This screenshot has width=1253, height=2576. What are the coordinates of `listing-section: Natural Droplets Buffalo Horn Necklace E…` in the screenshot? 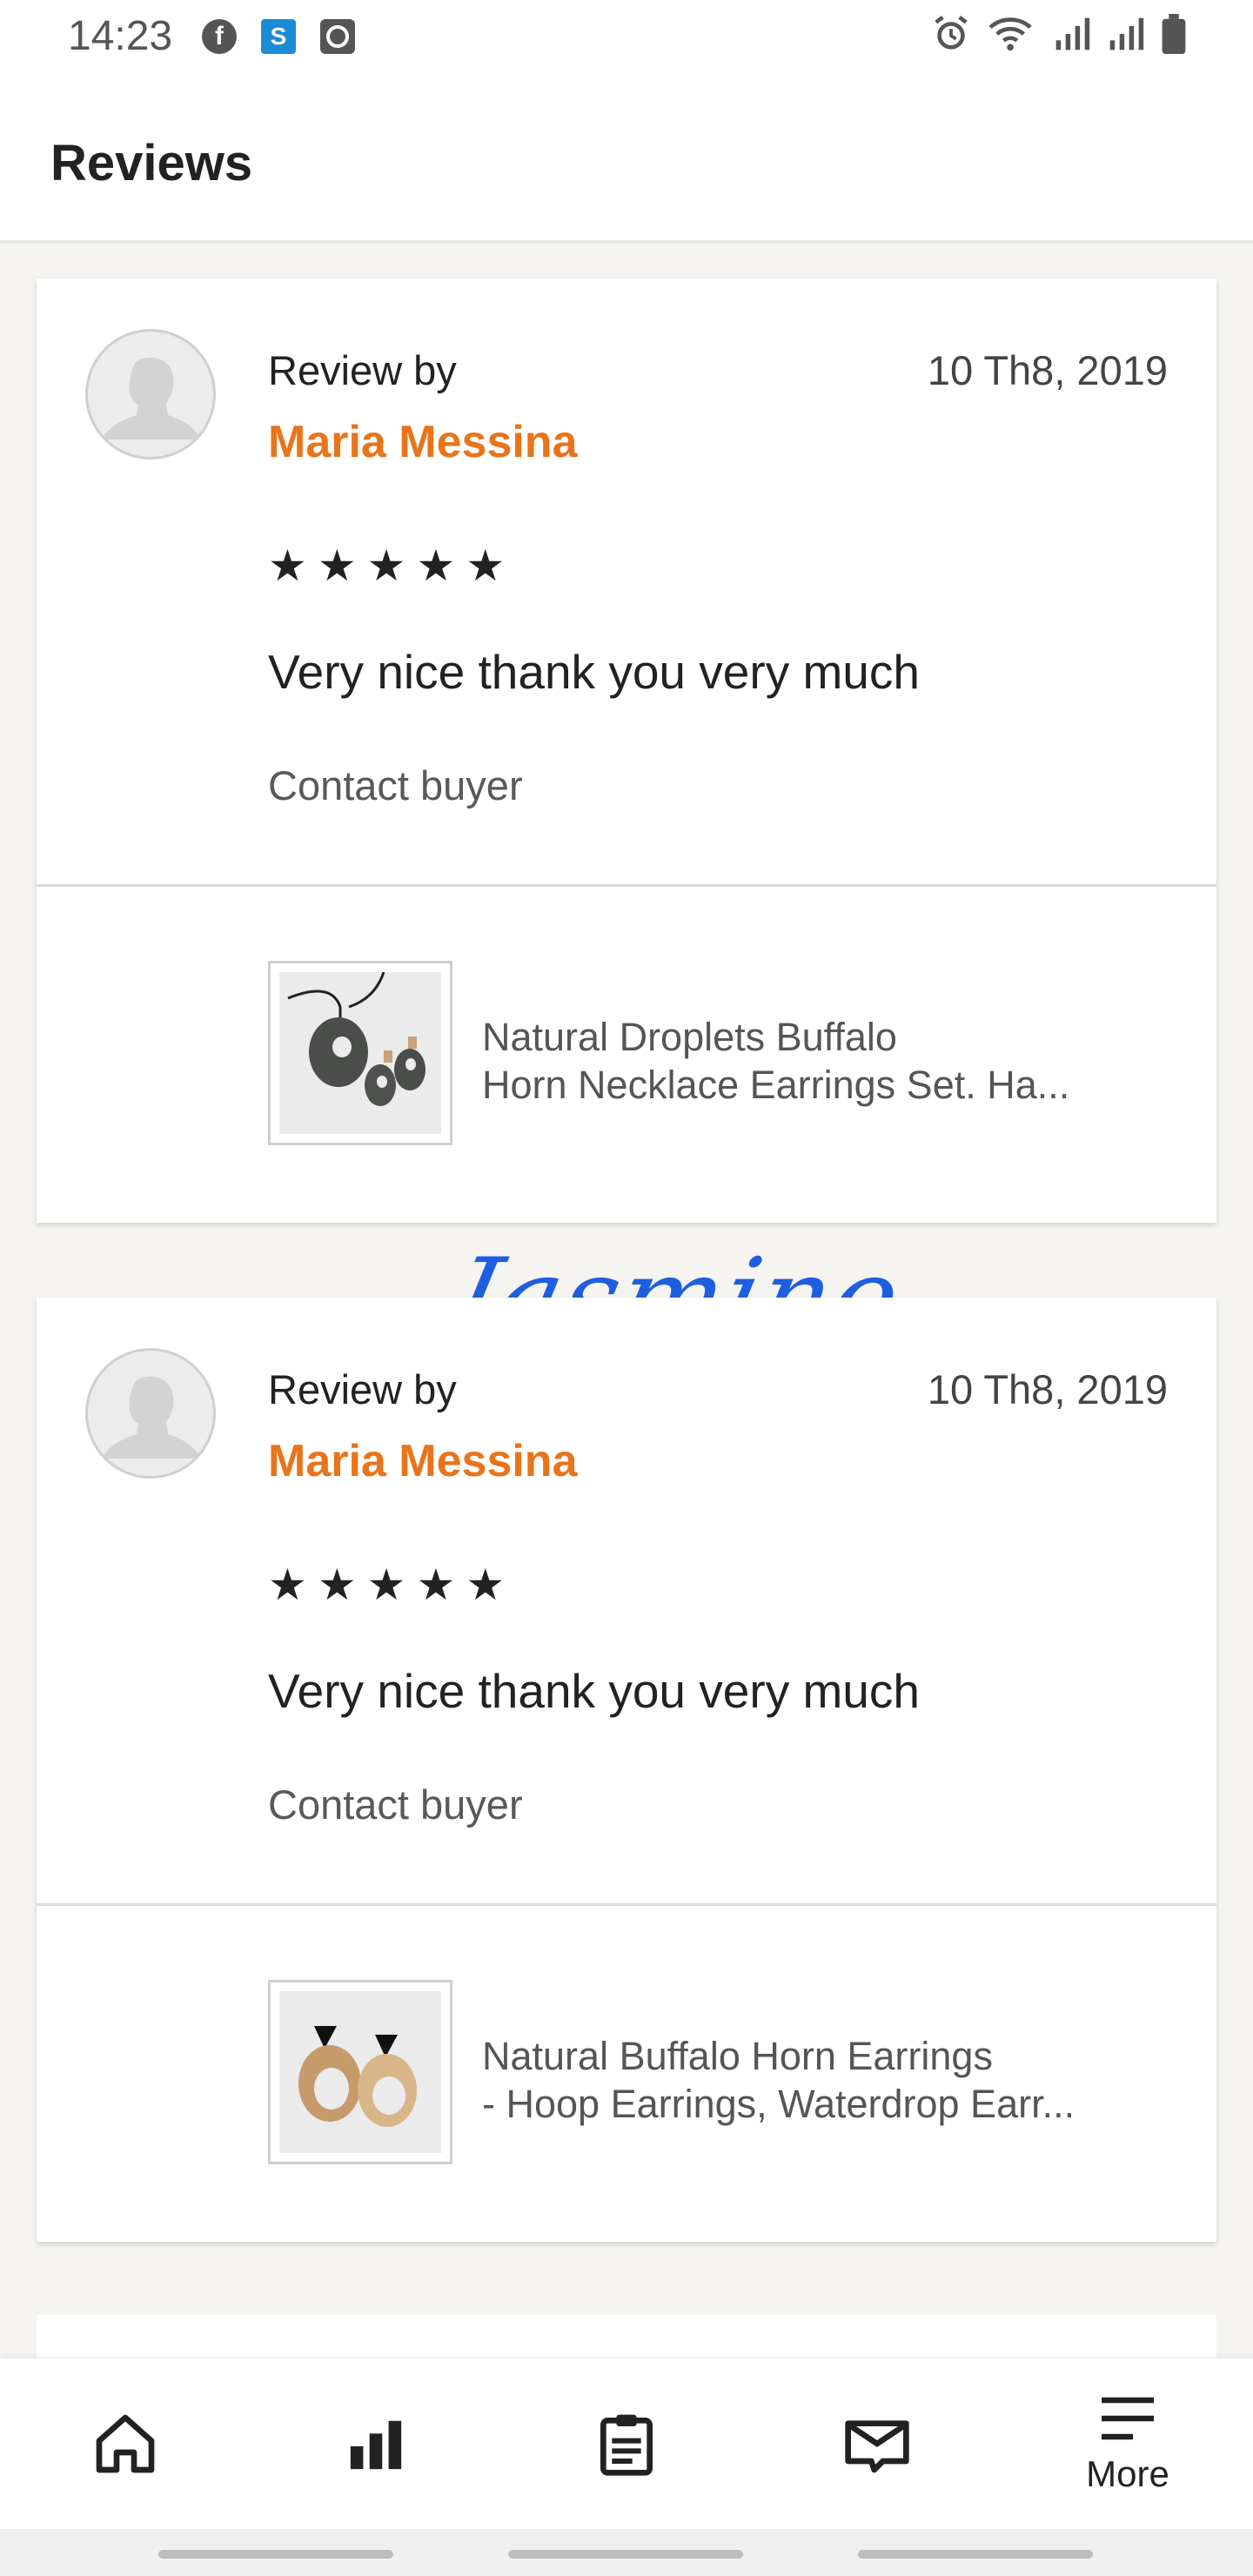 It's located at (626, 1055).